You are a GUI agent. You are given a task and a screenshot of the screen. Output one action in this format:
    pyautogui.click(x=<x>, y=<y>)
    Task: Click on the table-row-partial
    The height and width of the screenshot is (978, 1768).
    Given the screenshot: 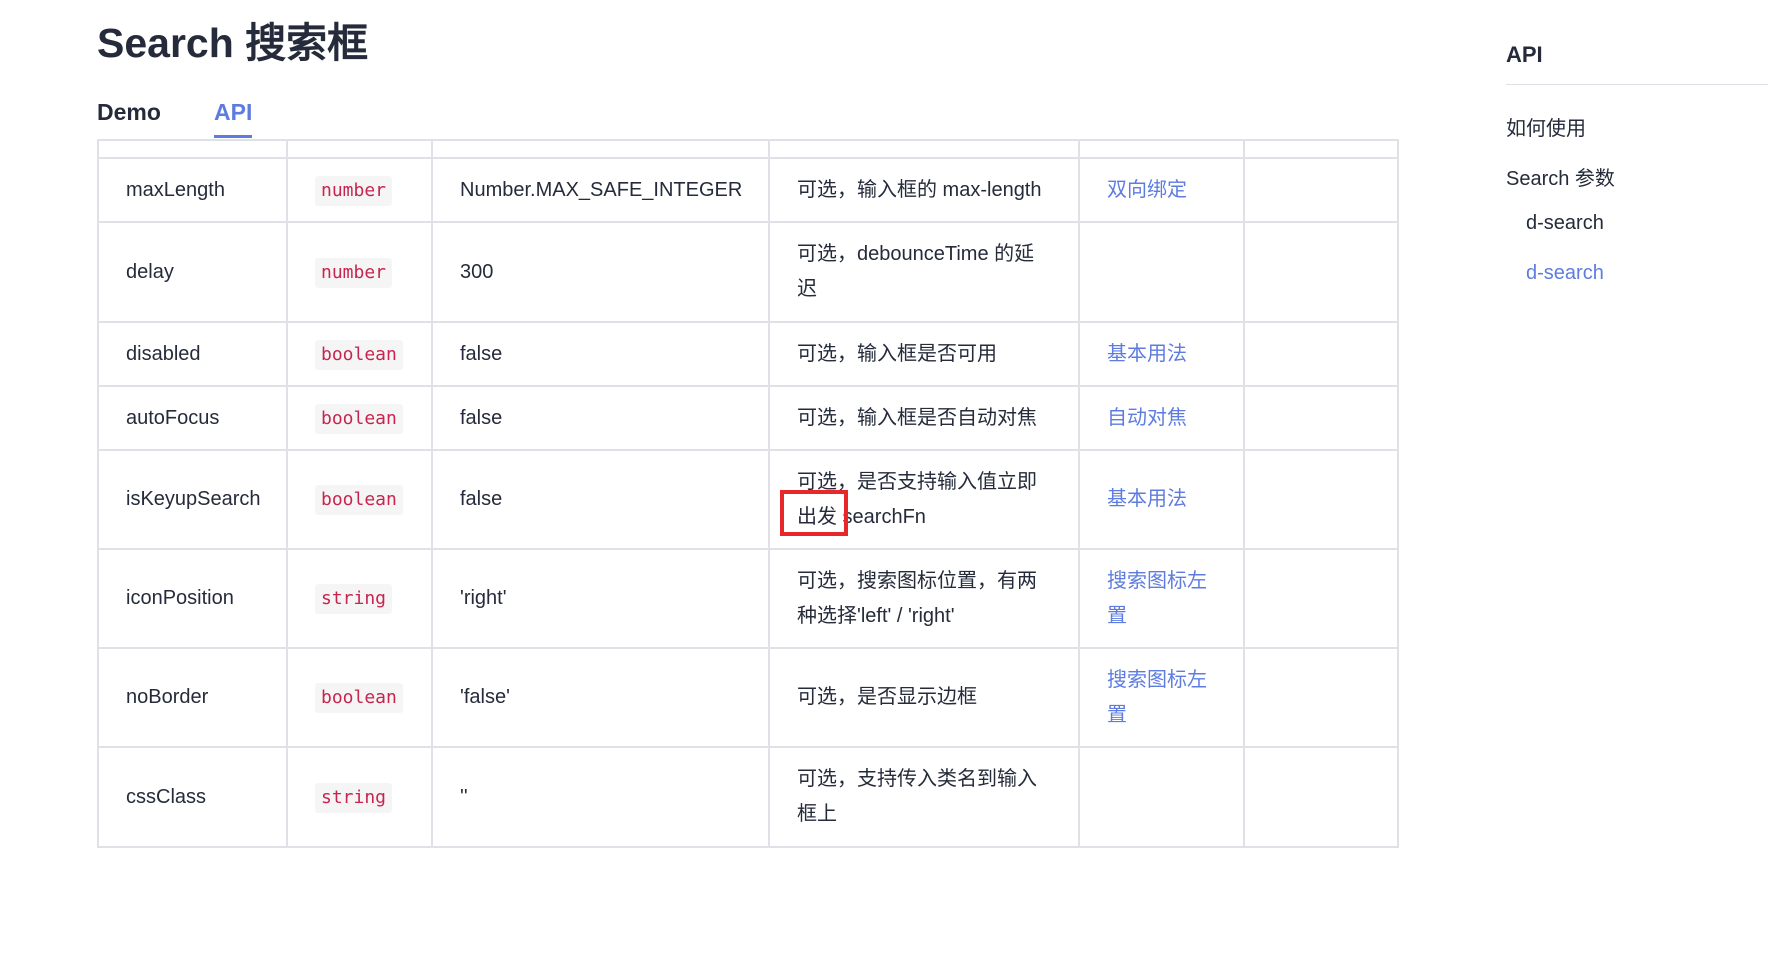 What is the action you would take?
    pyautogui.click(x=748, y=149)
    